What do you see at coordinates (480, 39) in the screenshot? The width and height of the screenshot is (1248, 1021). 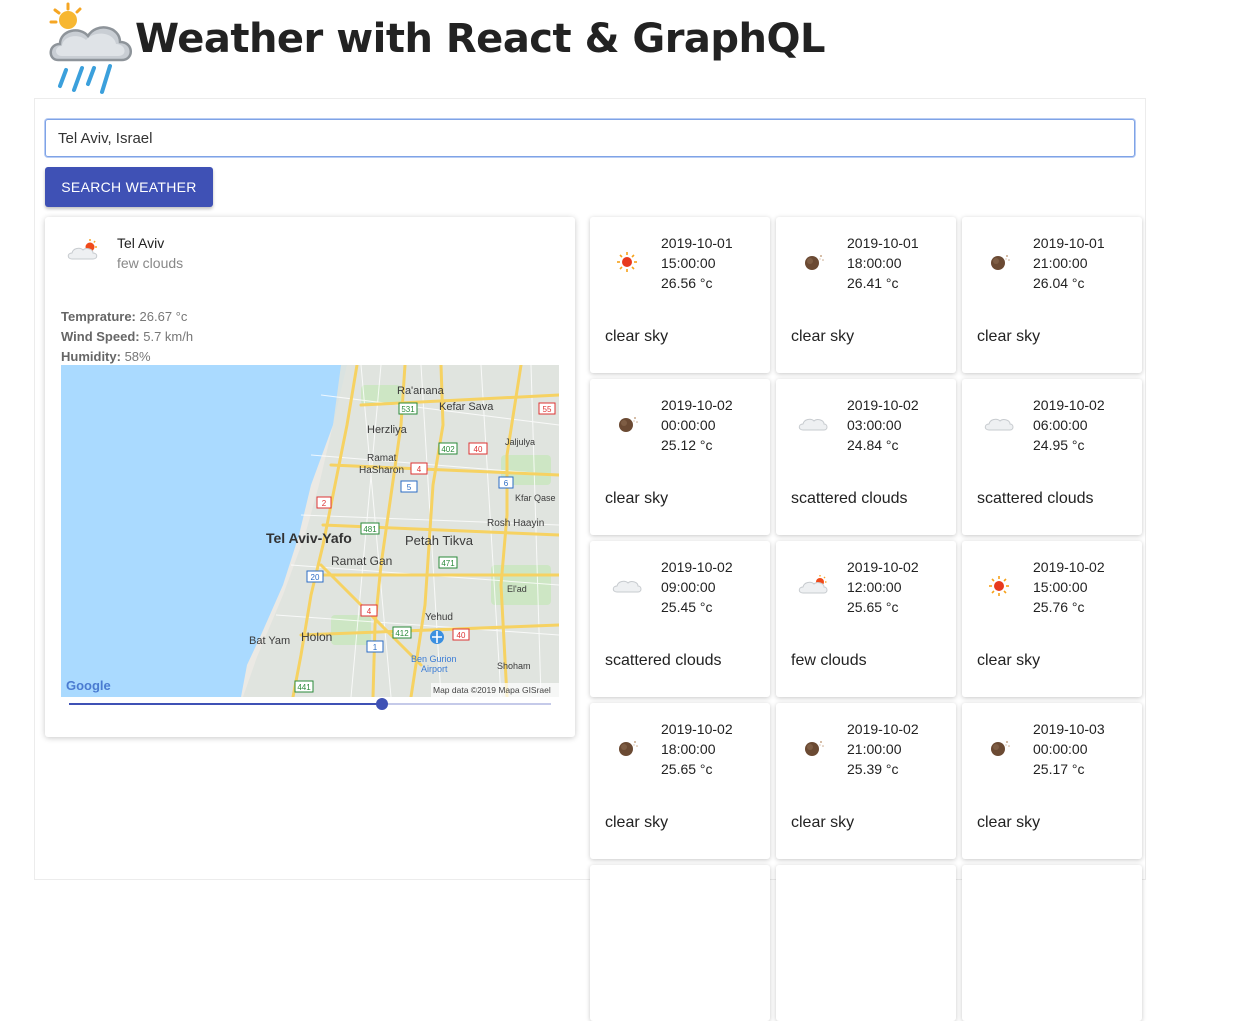 I see `page-title: Weather with React & GraphQL` at bounding box center [480, 39].